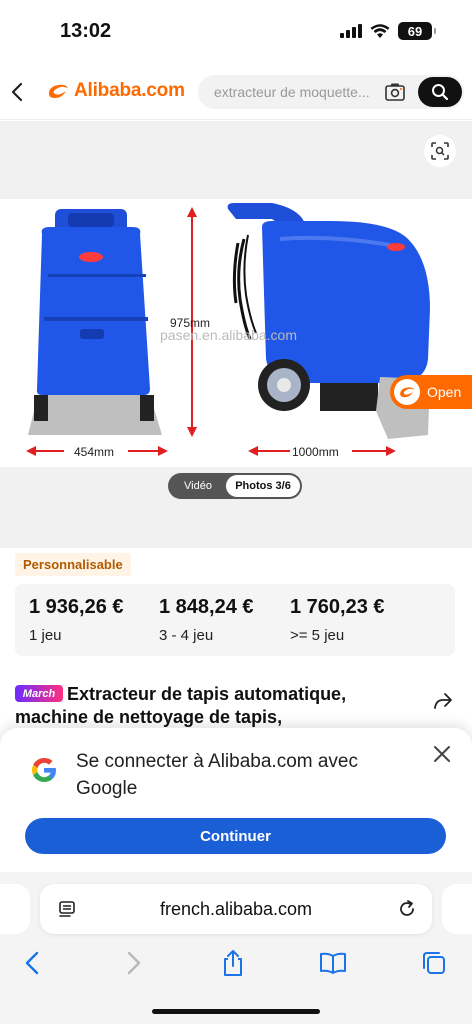 The image size is (472, 1024). Describe the element at coordinates (407, 909) in the screenshot. I see `reload-icon` at that location.